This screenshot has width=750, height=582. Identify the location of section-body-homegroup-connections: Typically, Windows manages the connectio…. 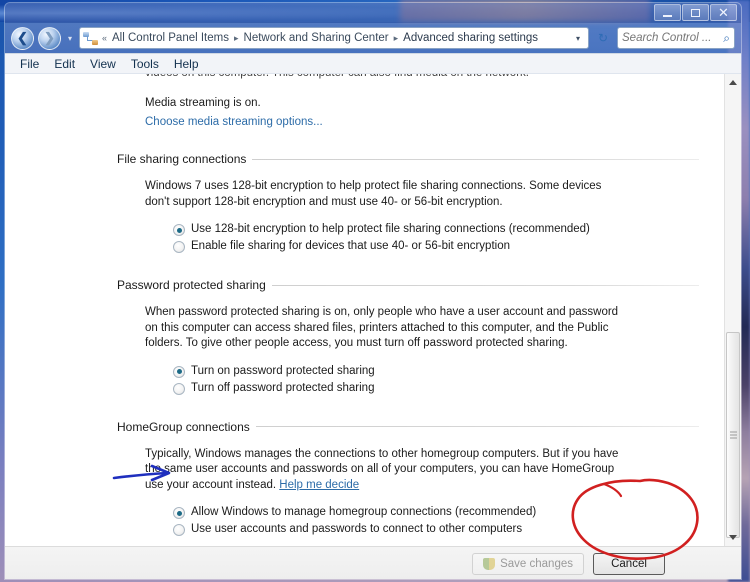
(382, 469).